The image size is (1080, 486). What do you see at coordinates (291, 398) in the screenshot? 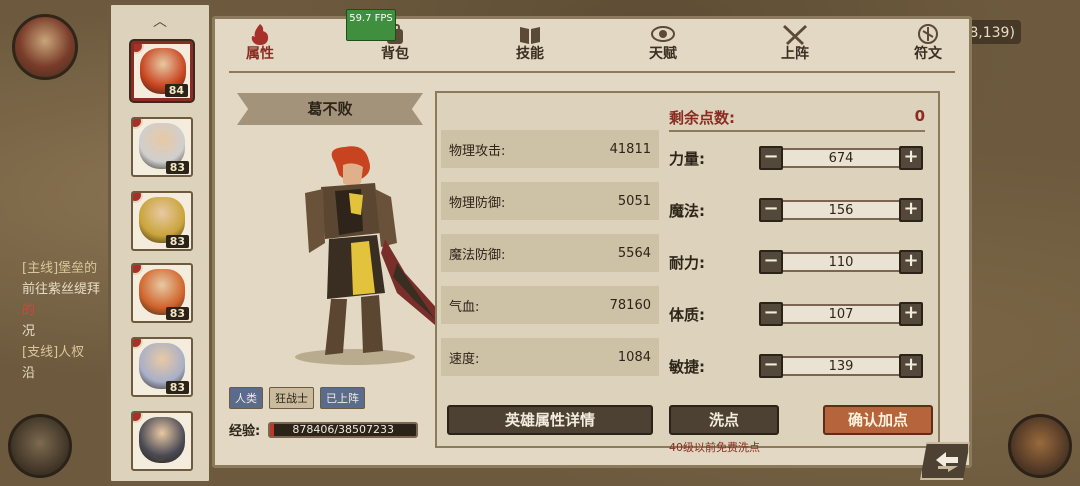
I see `class-tag: 狂战士` at bounding box center [291, 398].